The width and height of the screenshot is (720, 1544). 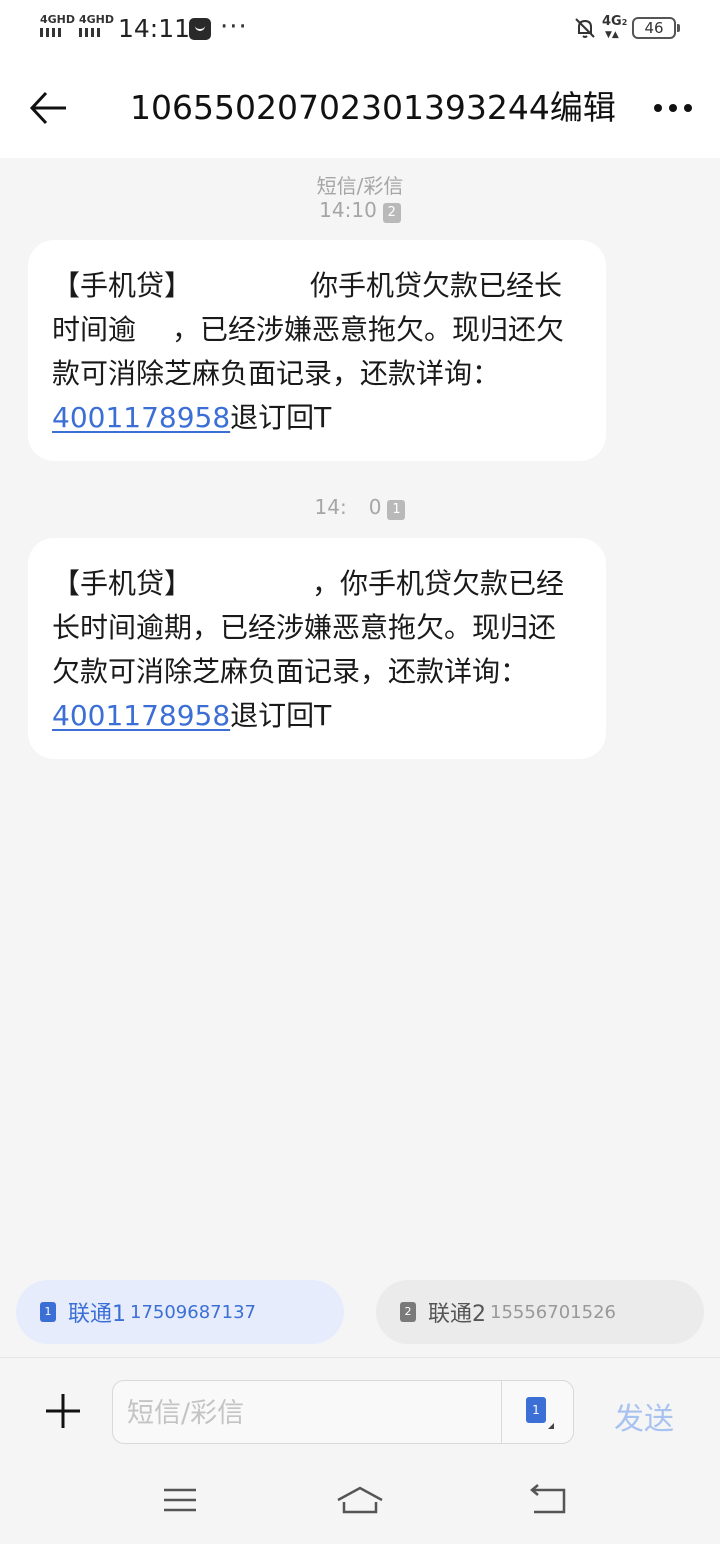 I want to click on send-button: 发送, so click(x=644, y=1416).